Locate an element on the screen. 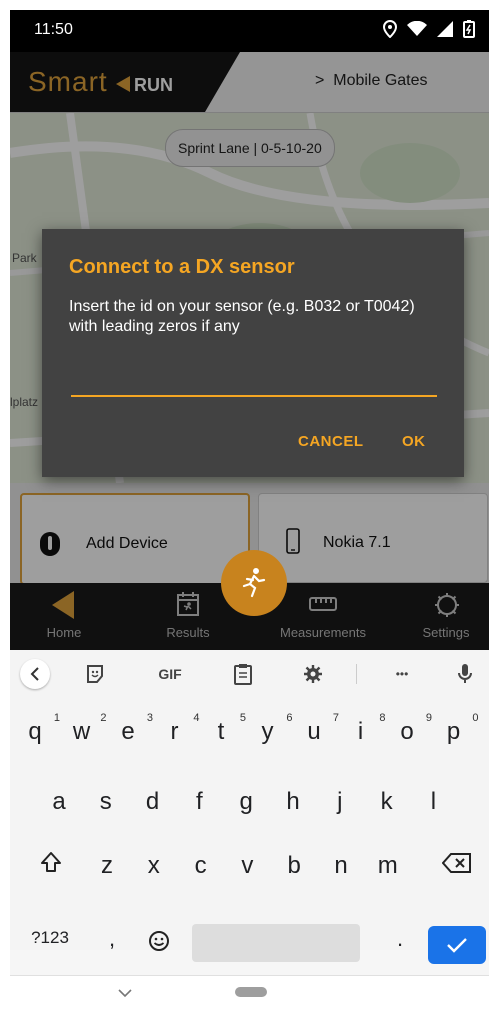  keyboard-hide-icon is located at coordinates (125, 993).